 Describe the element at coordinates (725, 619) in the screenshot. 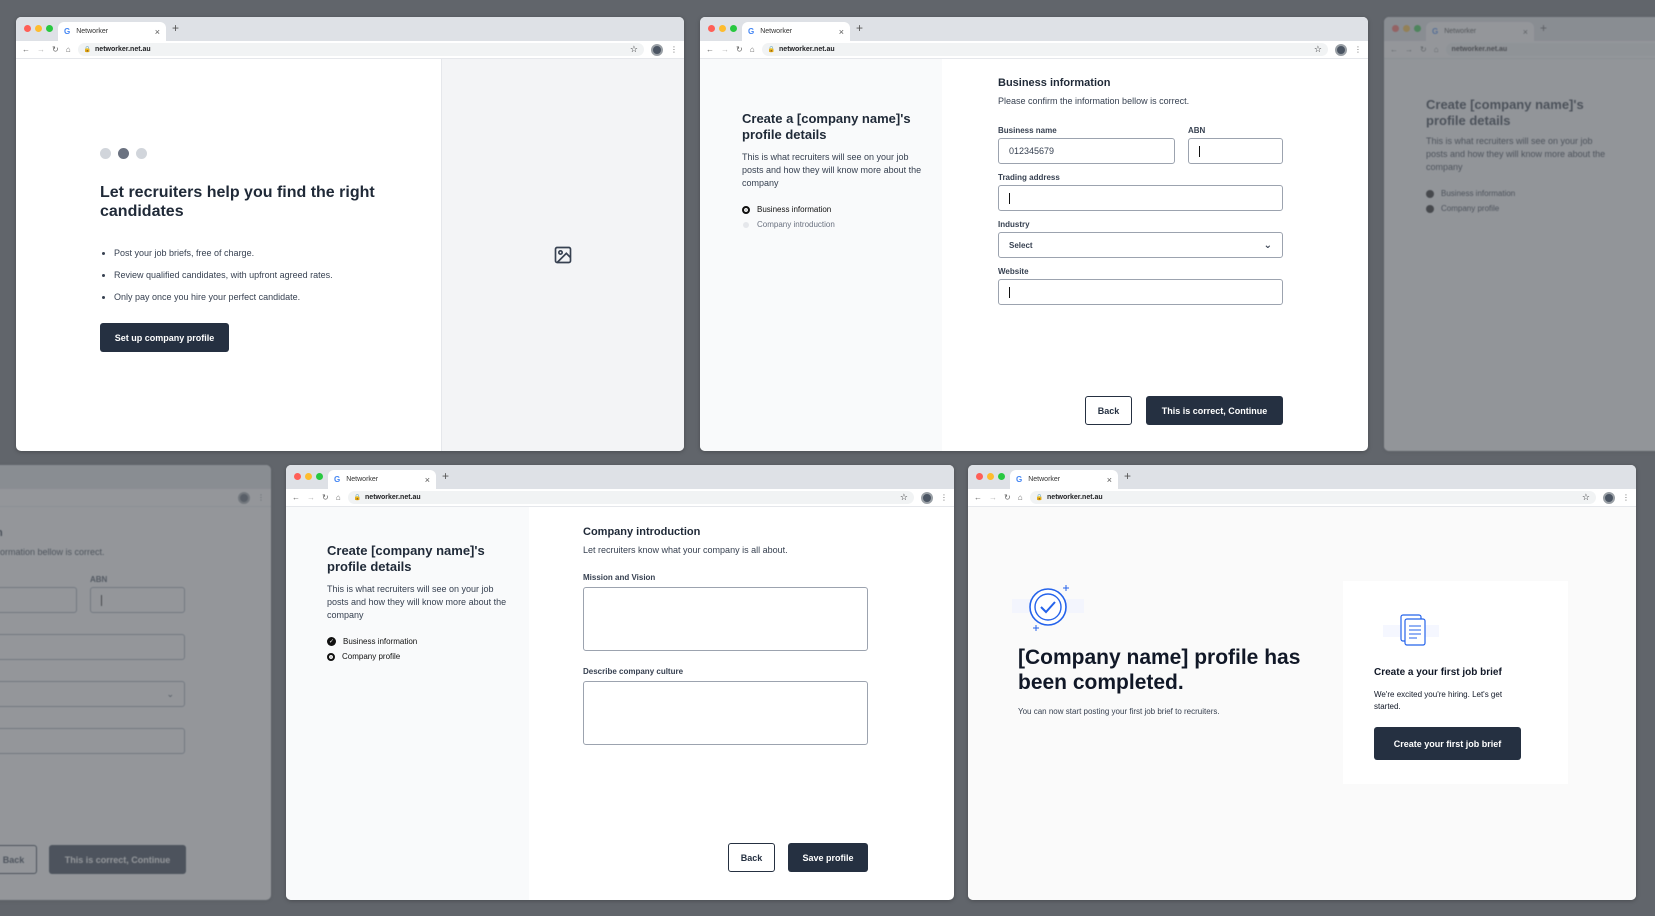

I see `mission-vision-textarea` at that location.